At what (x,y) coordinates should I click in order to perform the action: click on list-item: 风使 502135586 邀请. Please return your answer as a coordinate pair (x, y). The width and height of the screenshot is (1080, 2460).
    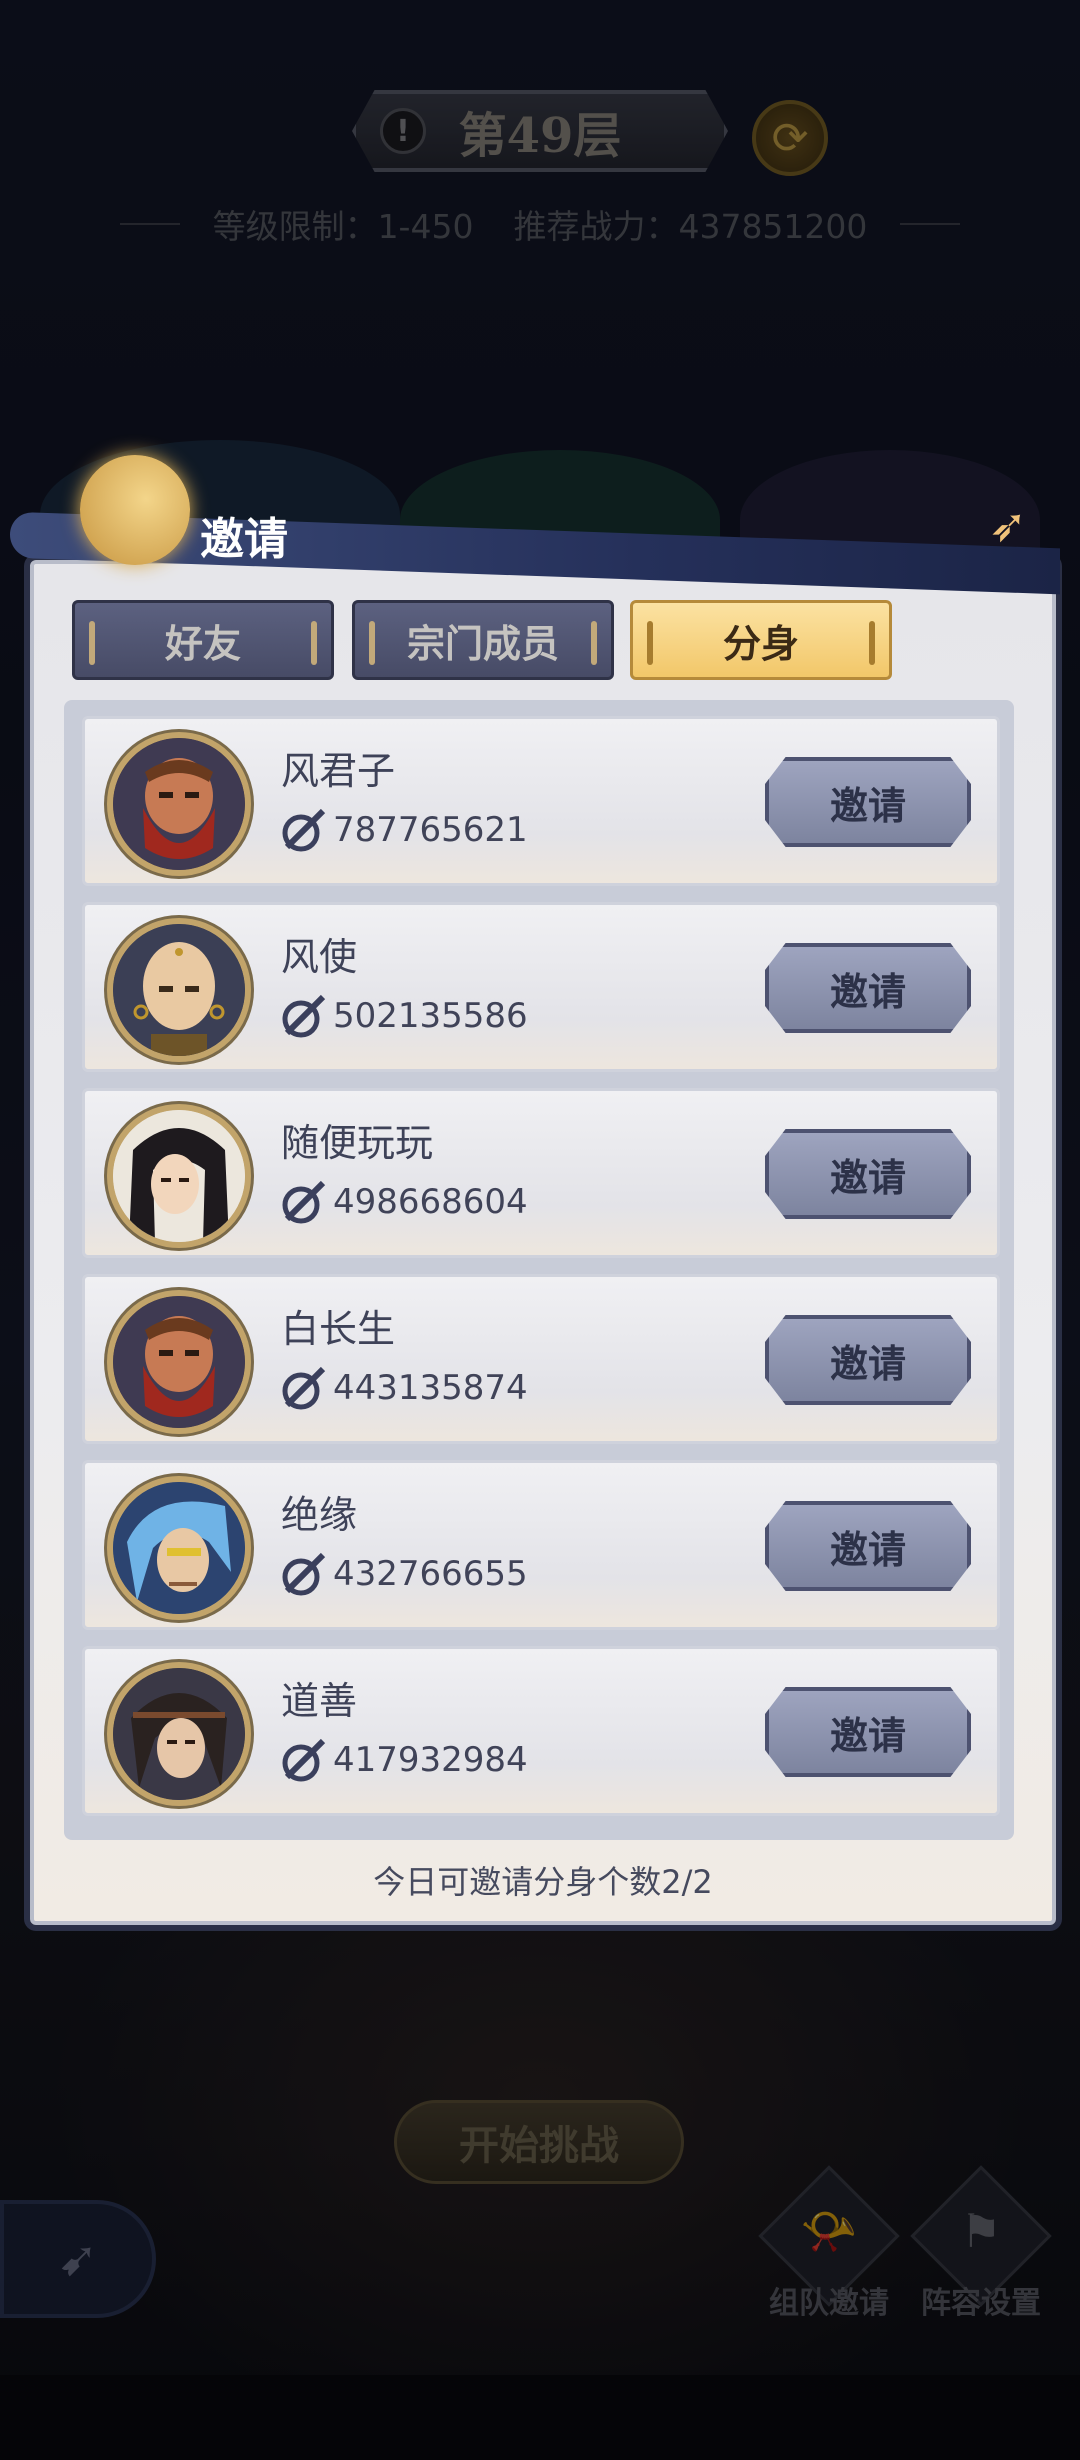
    Looking at the image, I should click on (541, 987).